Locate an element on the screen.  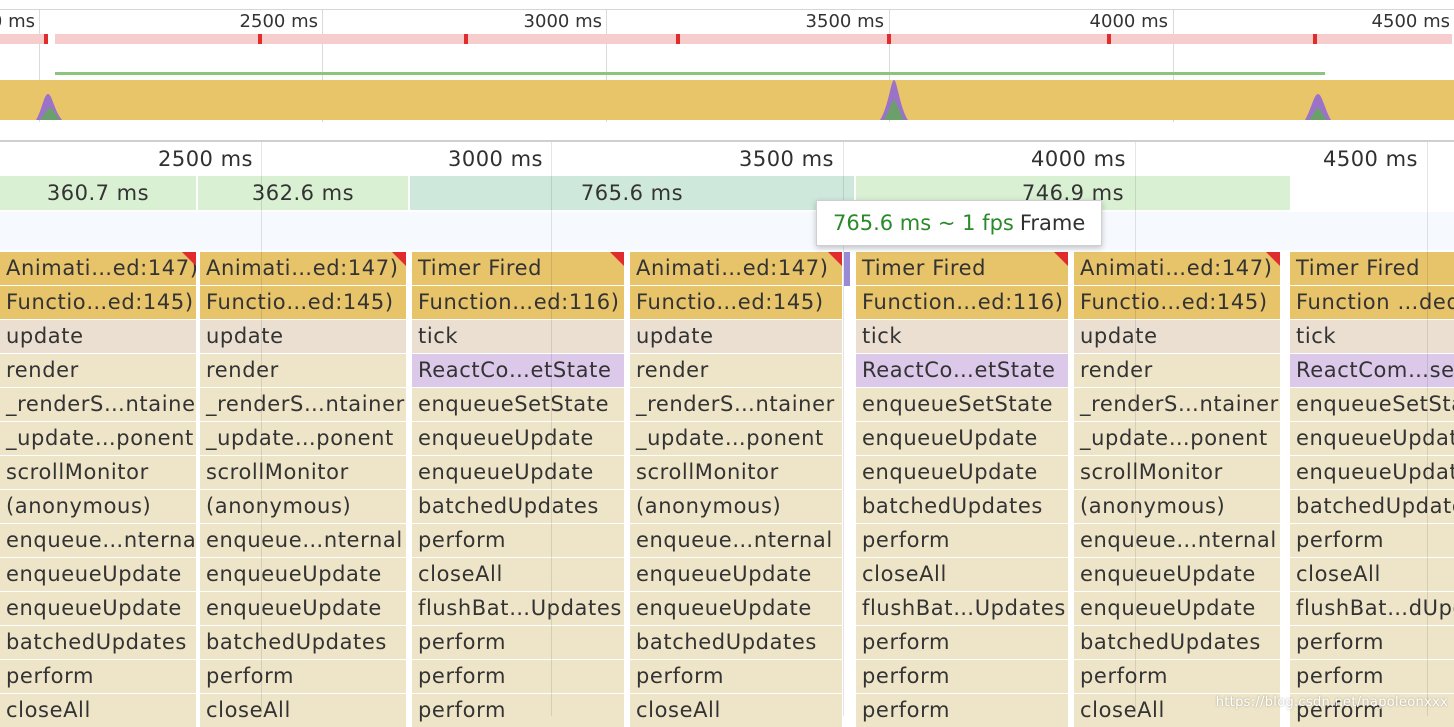
flame-small-entry is located at coordinates (847, 269).